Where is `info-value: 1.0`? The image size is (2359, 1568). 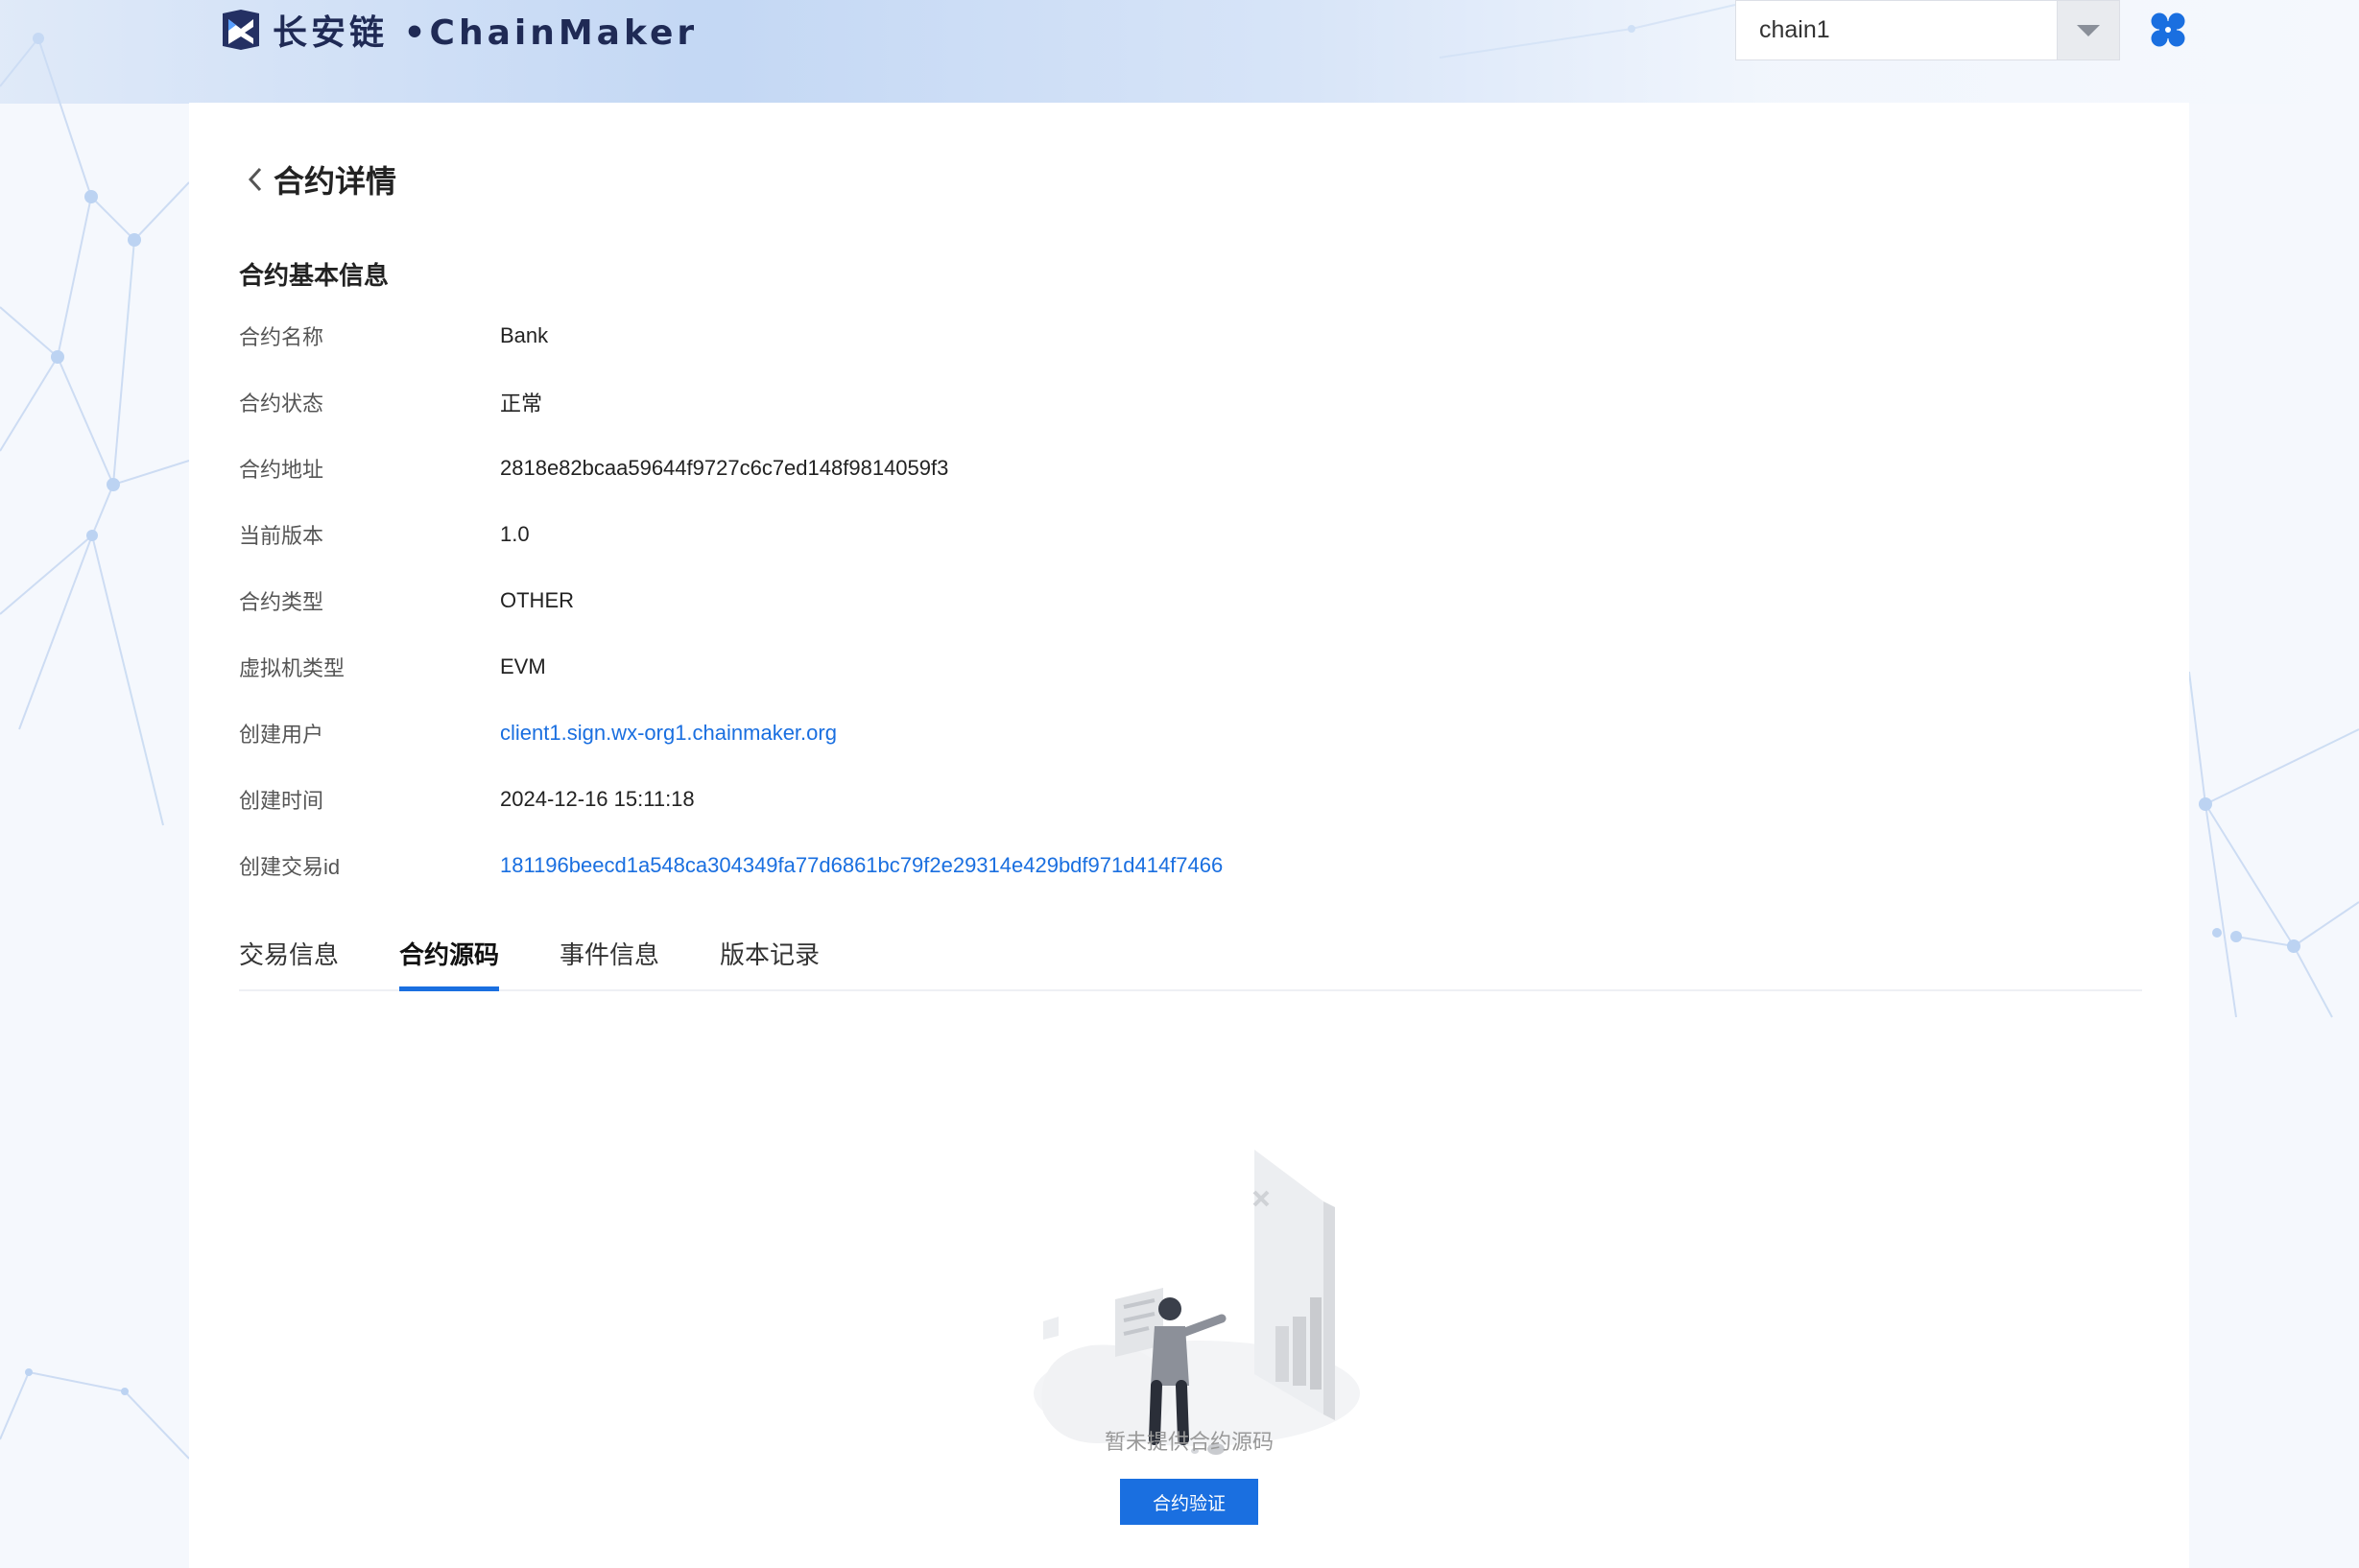
info-value: 1.0 is located at coordinates (515, 534).